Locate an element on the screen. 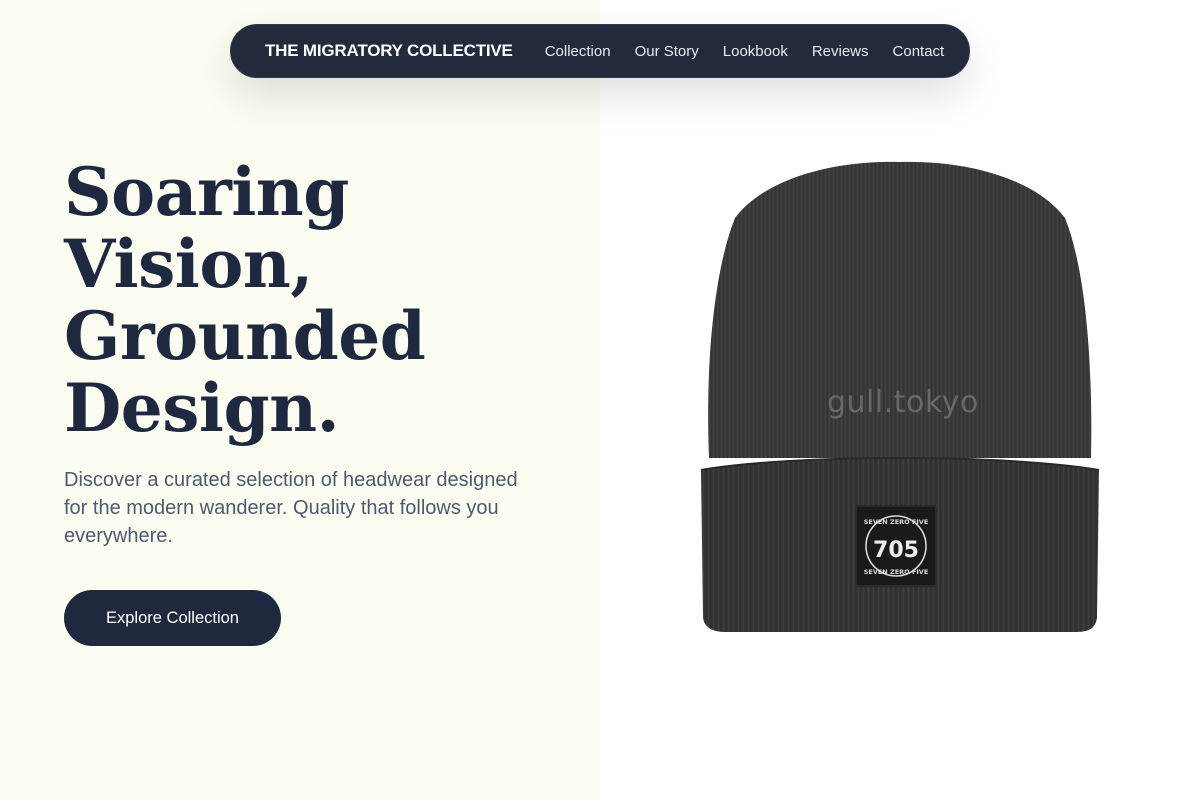 This screenshot has width=1200, height=800. nav-link-collection: Collection is located at coordinates (578, 51).